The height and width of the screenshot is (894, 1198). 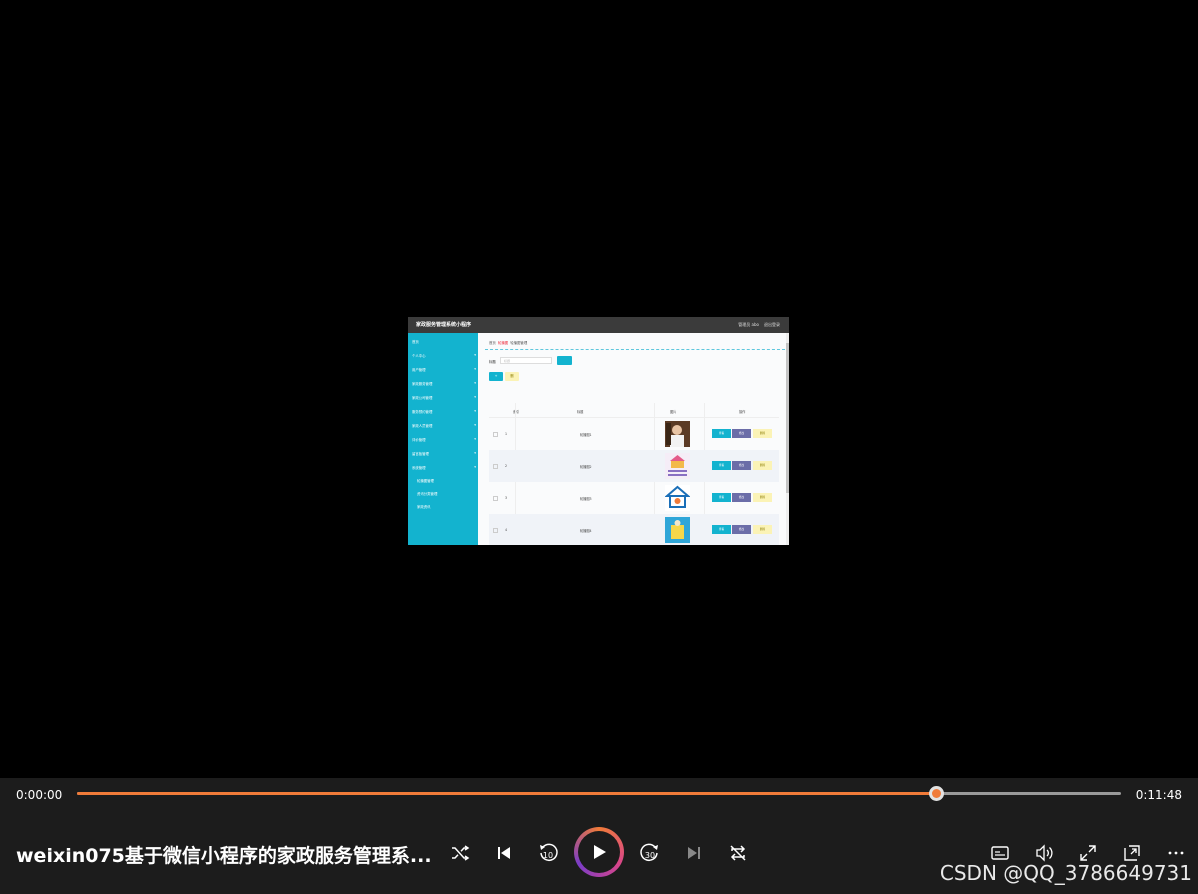 I want to click on sidebar-item-messages: 留言板管理, so click(x=420, y=454).